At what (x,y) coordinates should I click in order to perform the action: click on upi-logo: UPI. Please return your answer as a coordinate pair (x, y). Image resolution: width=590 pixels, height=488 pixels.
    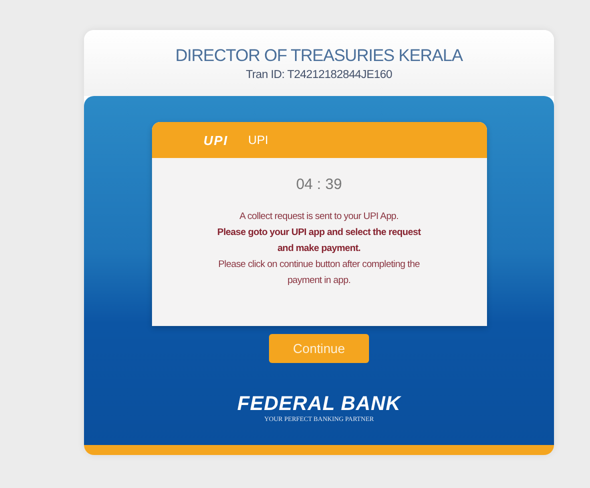
    Looking at the image, I should click on (216, 140).